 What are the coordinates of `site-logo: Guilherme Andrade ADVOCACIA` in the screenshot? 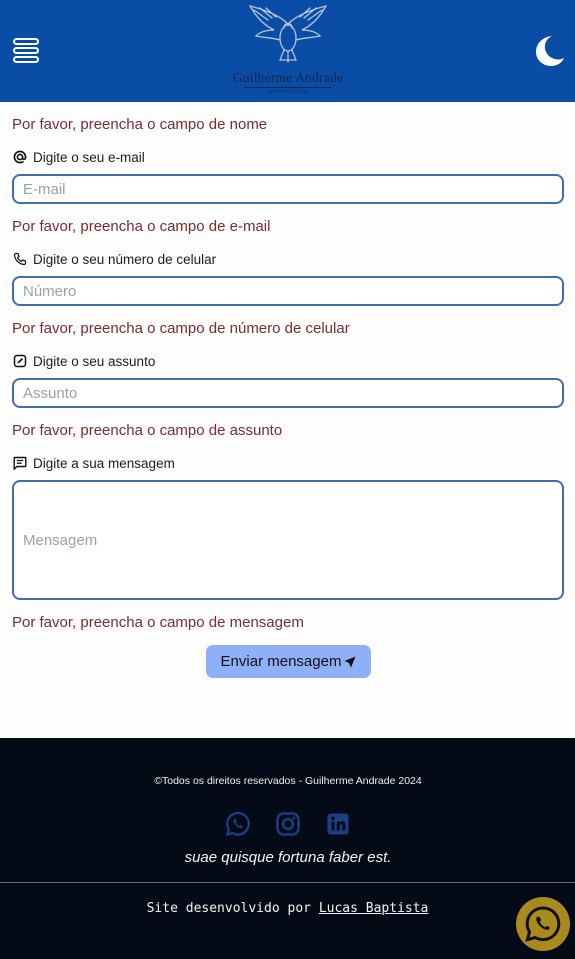 It's located at (288, 51).